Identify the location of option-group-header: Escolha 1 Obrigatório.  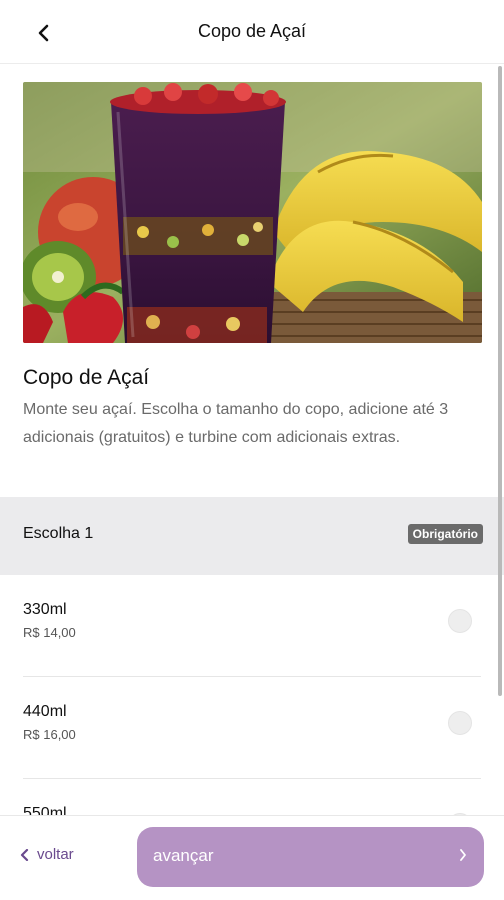
(252, 536).